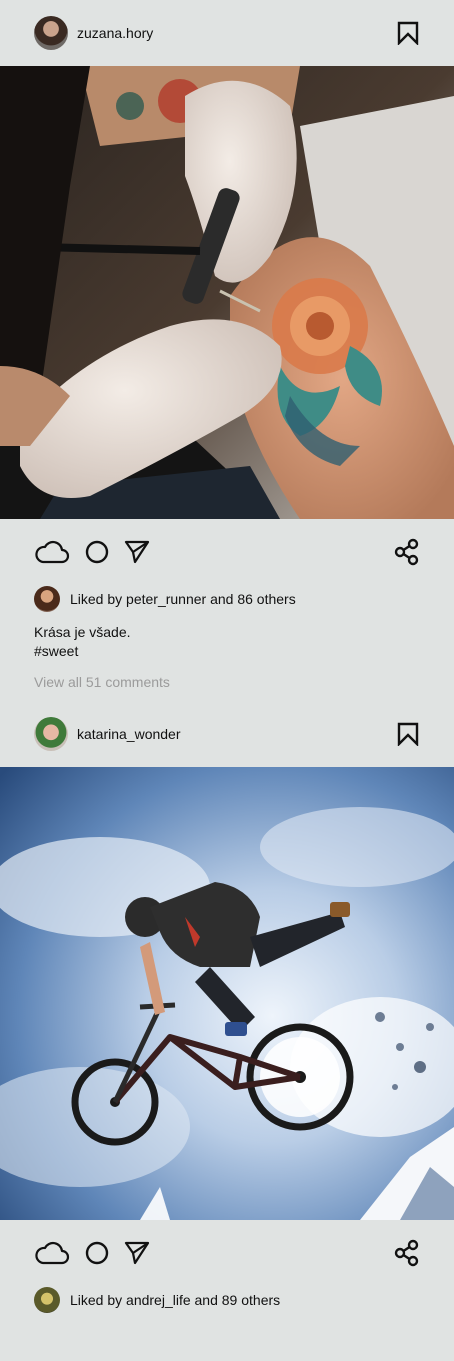 This screenshot has width=454, height=1361. I want to click on likes-text: Liked by andrej_life and 89 others, so click(175, 1300).